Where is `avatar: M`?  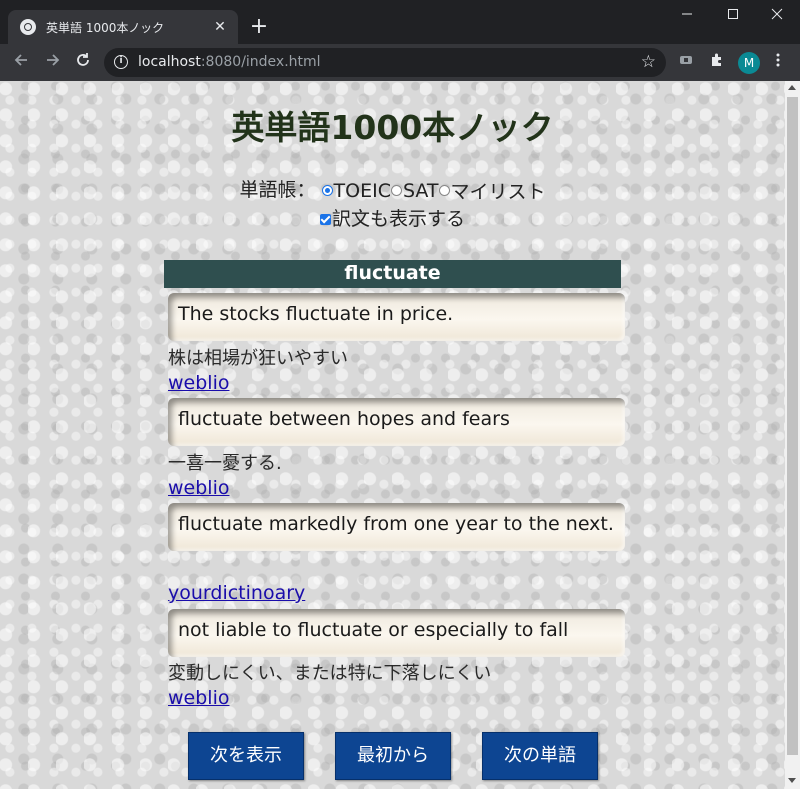
avatar: M is located at coordinates (749, 63).